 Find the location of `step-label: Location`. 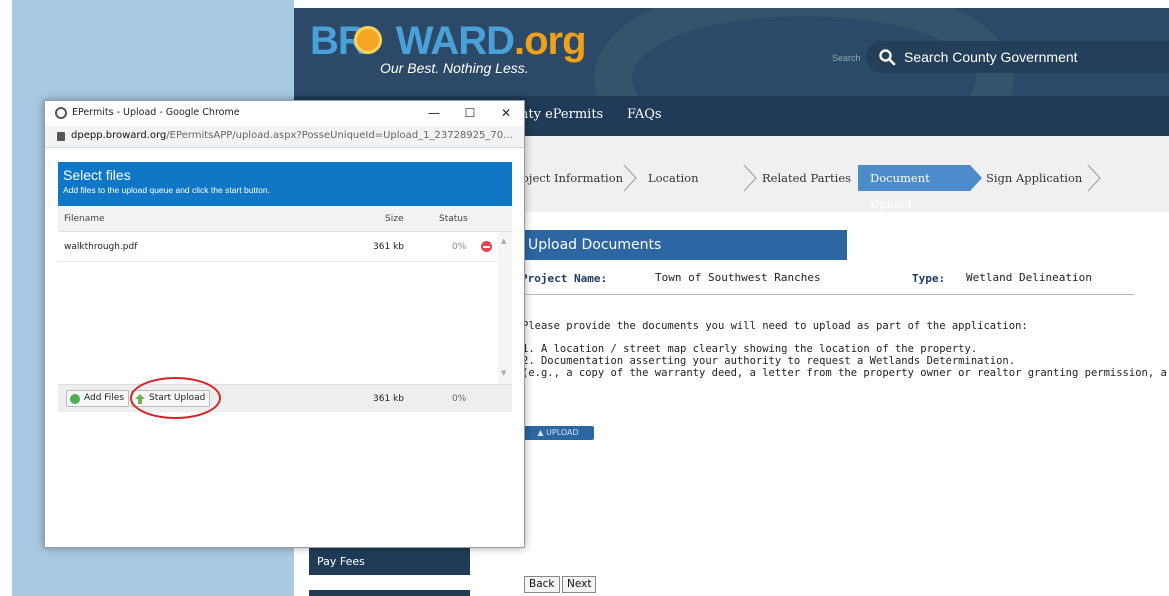

step-label: Location is located at coordinates (673, 178).